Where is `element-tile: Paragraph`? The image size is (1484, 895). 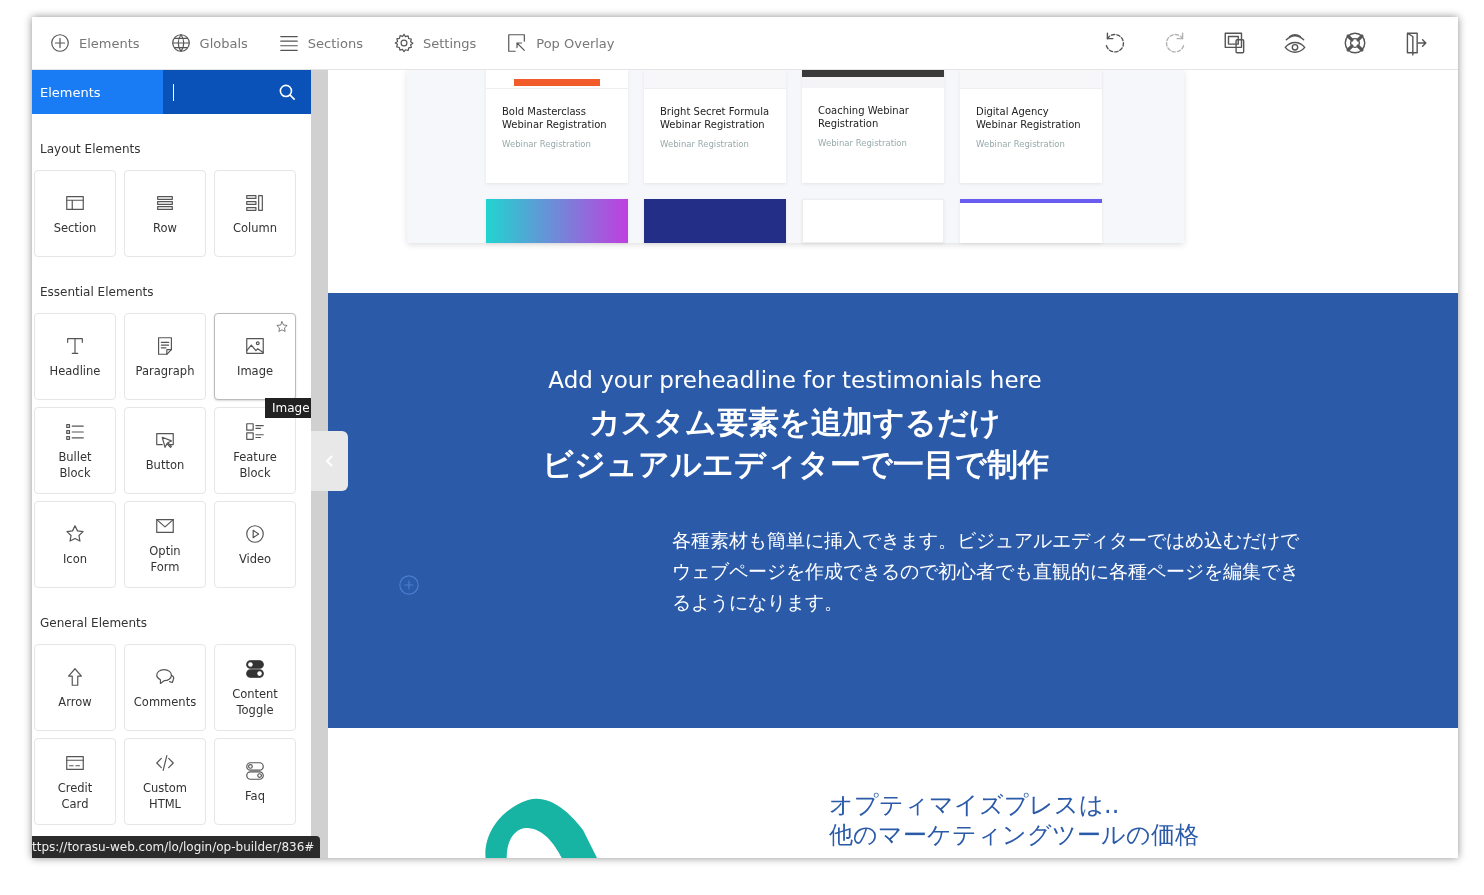
element-tile: Paragraph is located at coordinates (165, 356).